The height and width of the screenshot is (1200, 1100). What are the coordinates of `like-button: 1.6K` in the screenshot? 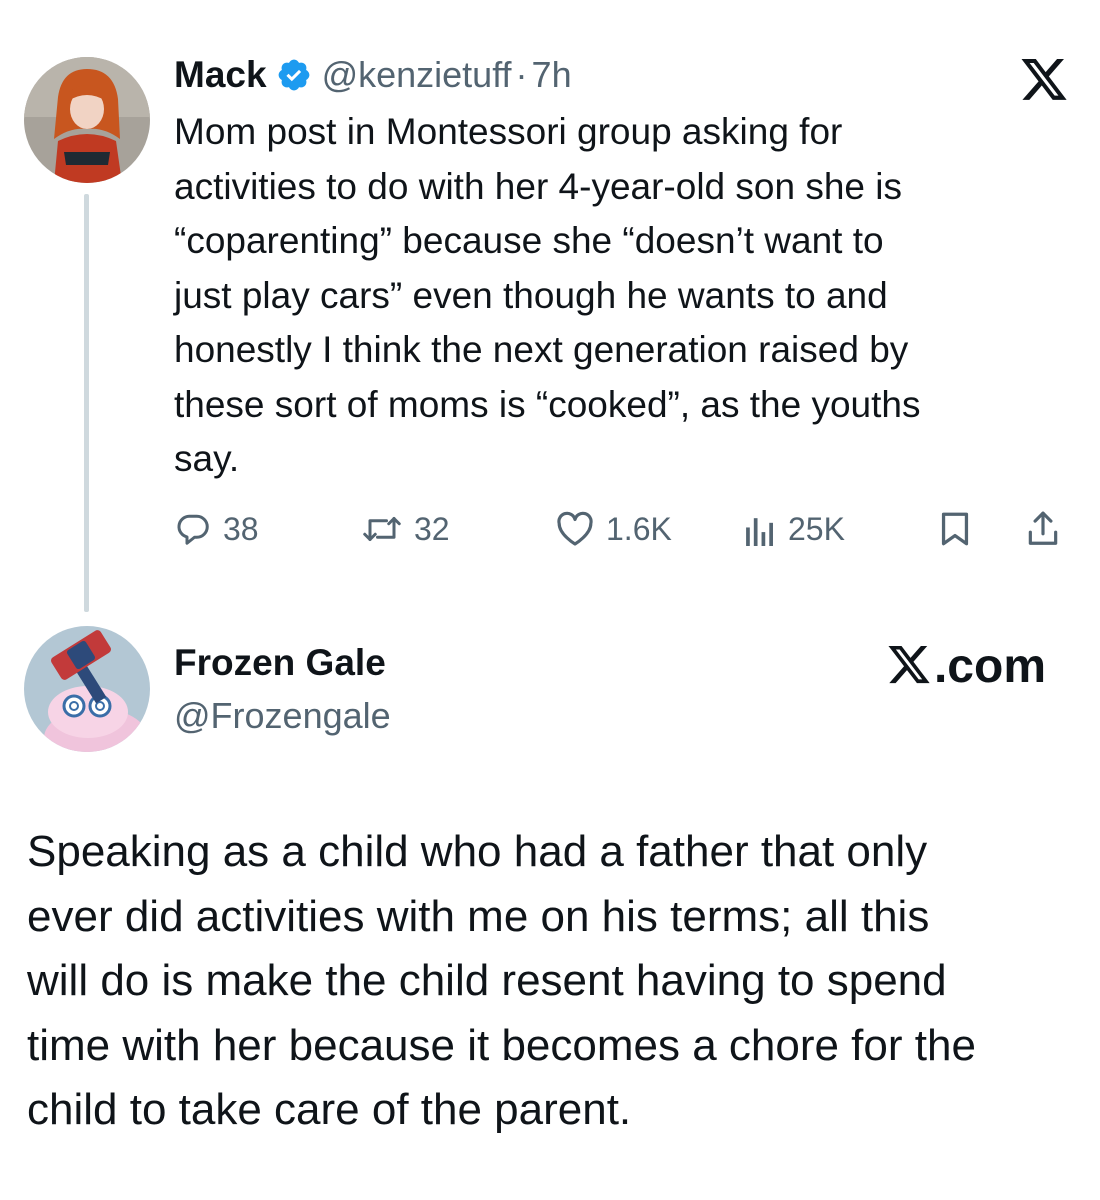 It's located at (614, 529).